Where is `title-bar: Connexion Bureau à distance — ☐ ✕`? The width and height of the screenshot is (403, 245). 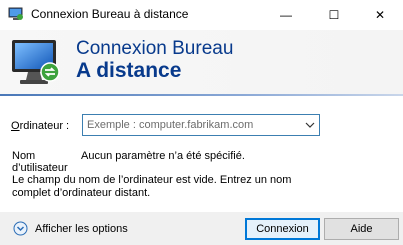
title-bar: Connexion Bureau à distance — ☐ ✕ is located at coordinates (201, 15).